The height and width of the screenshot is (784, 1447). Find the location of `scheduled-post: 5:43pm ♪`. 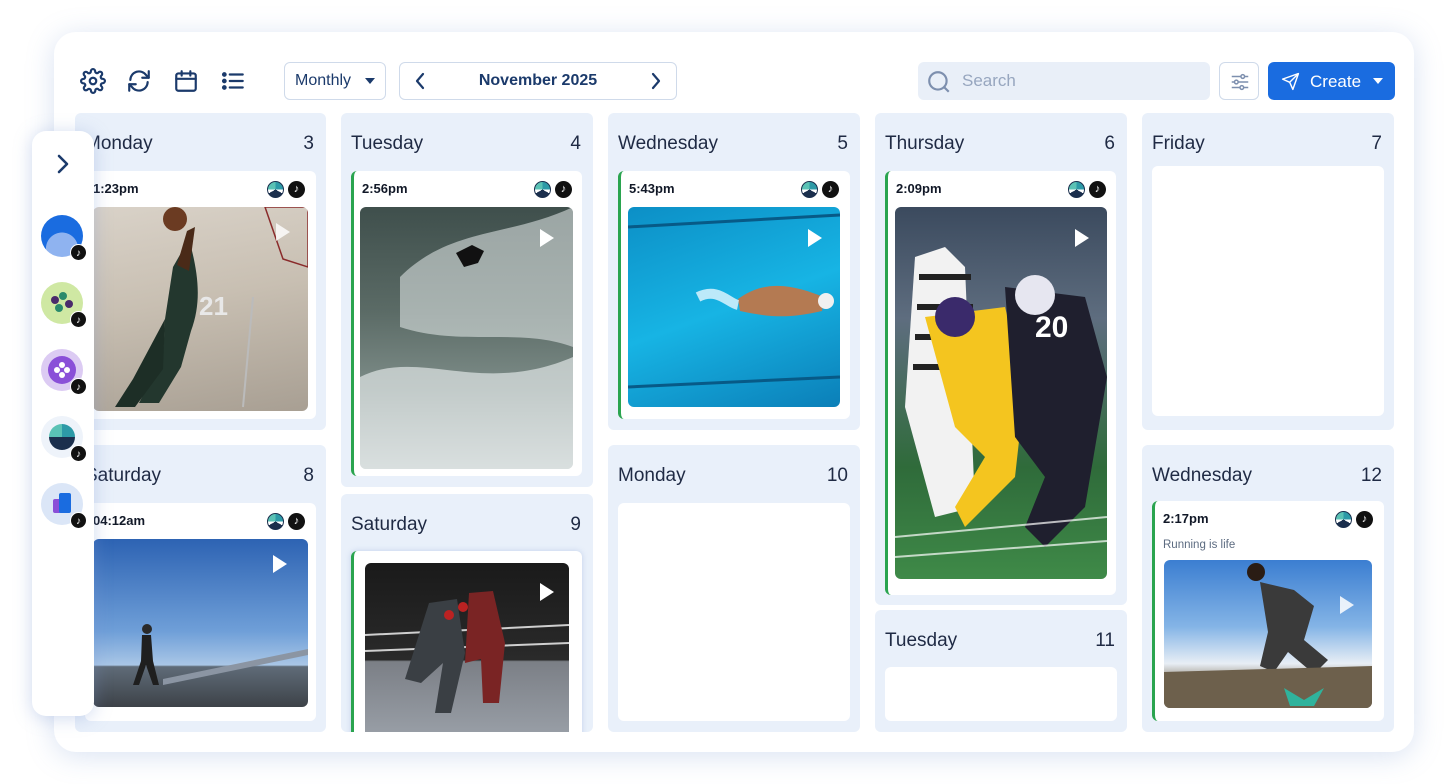

scheduled-post: 5:43pm ♪ is located at coordinates (734, 295).